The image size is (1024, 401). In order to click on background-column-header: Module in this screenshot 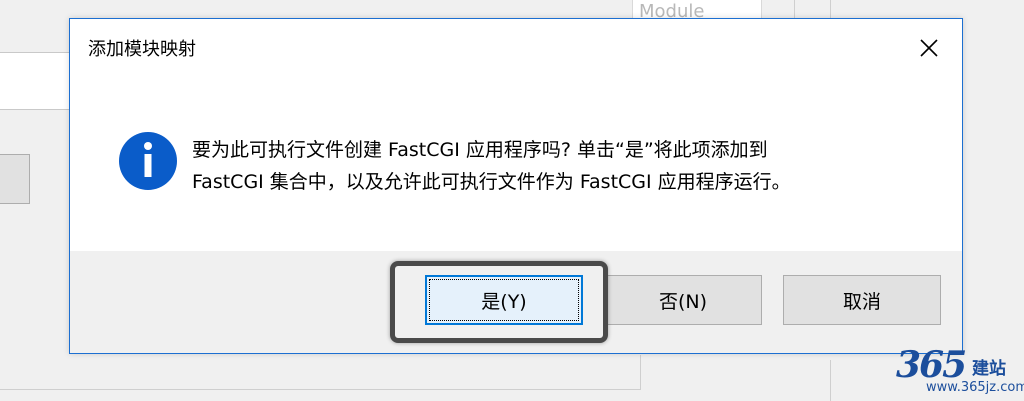, I will do `click(697, 9)`.